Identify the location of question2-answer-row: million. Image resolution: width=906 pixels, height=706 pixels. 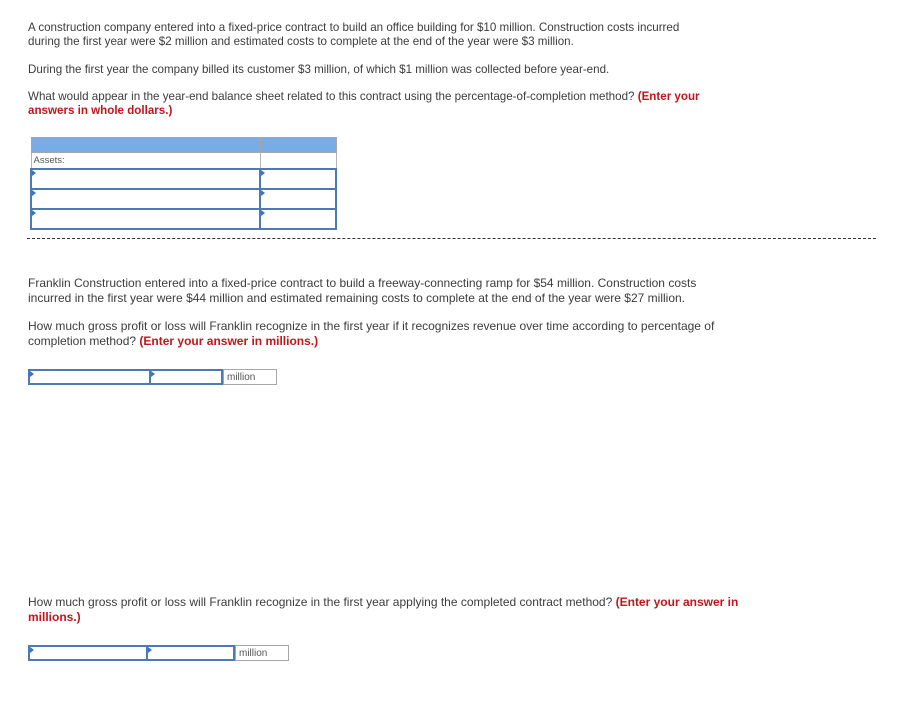
(152, 378).